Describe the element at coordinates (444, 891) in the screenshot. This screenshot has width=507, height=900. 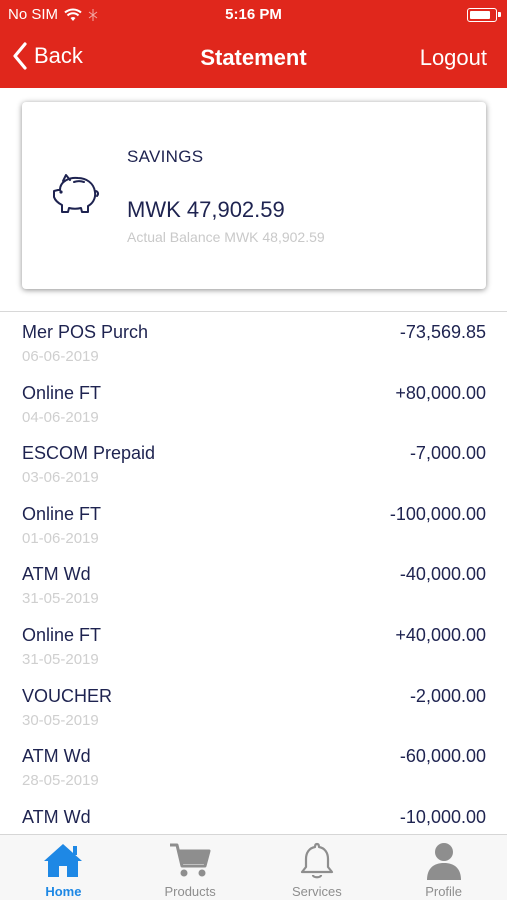
I see `tab-label: Profile` at that location.